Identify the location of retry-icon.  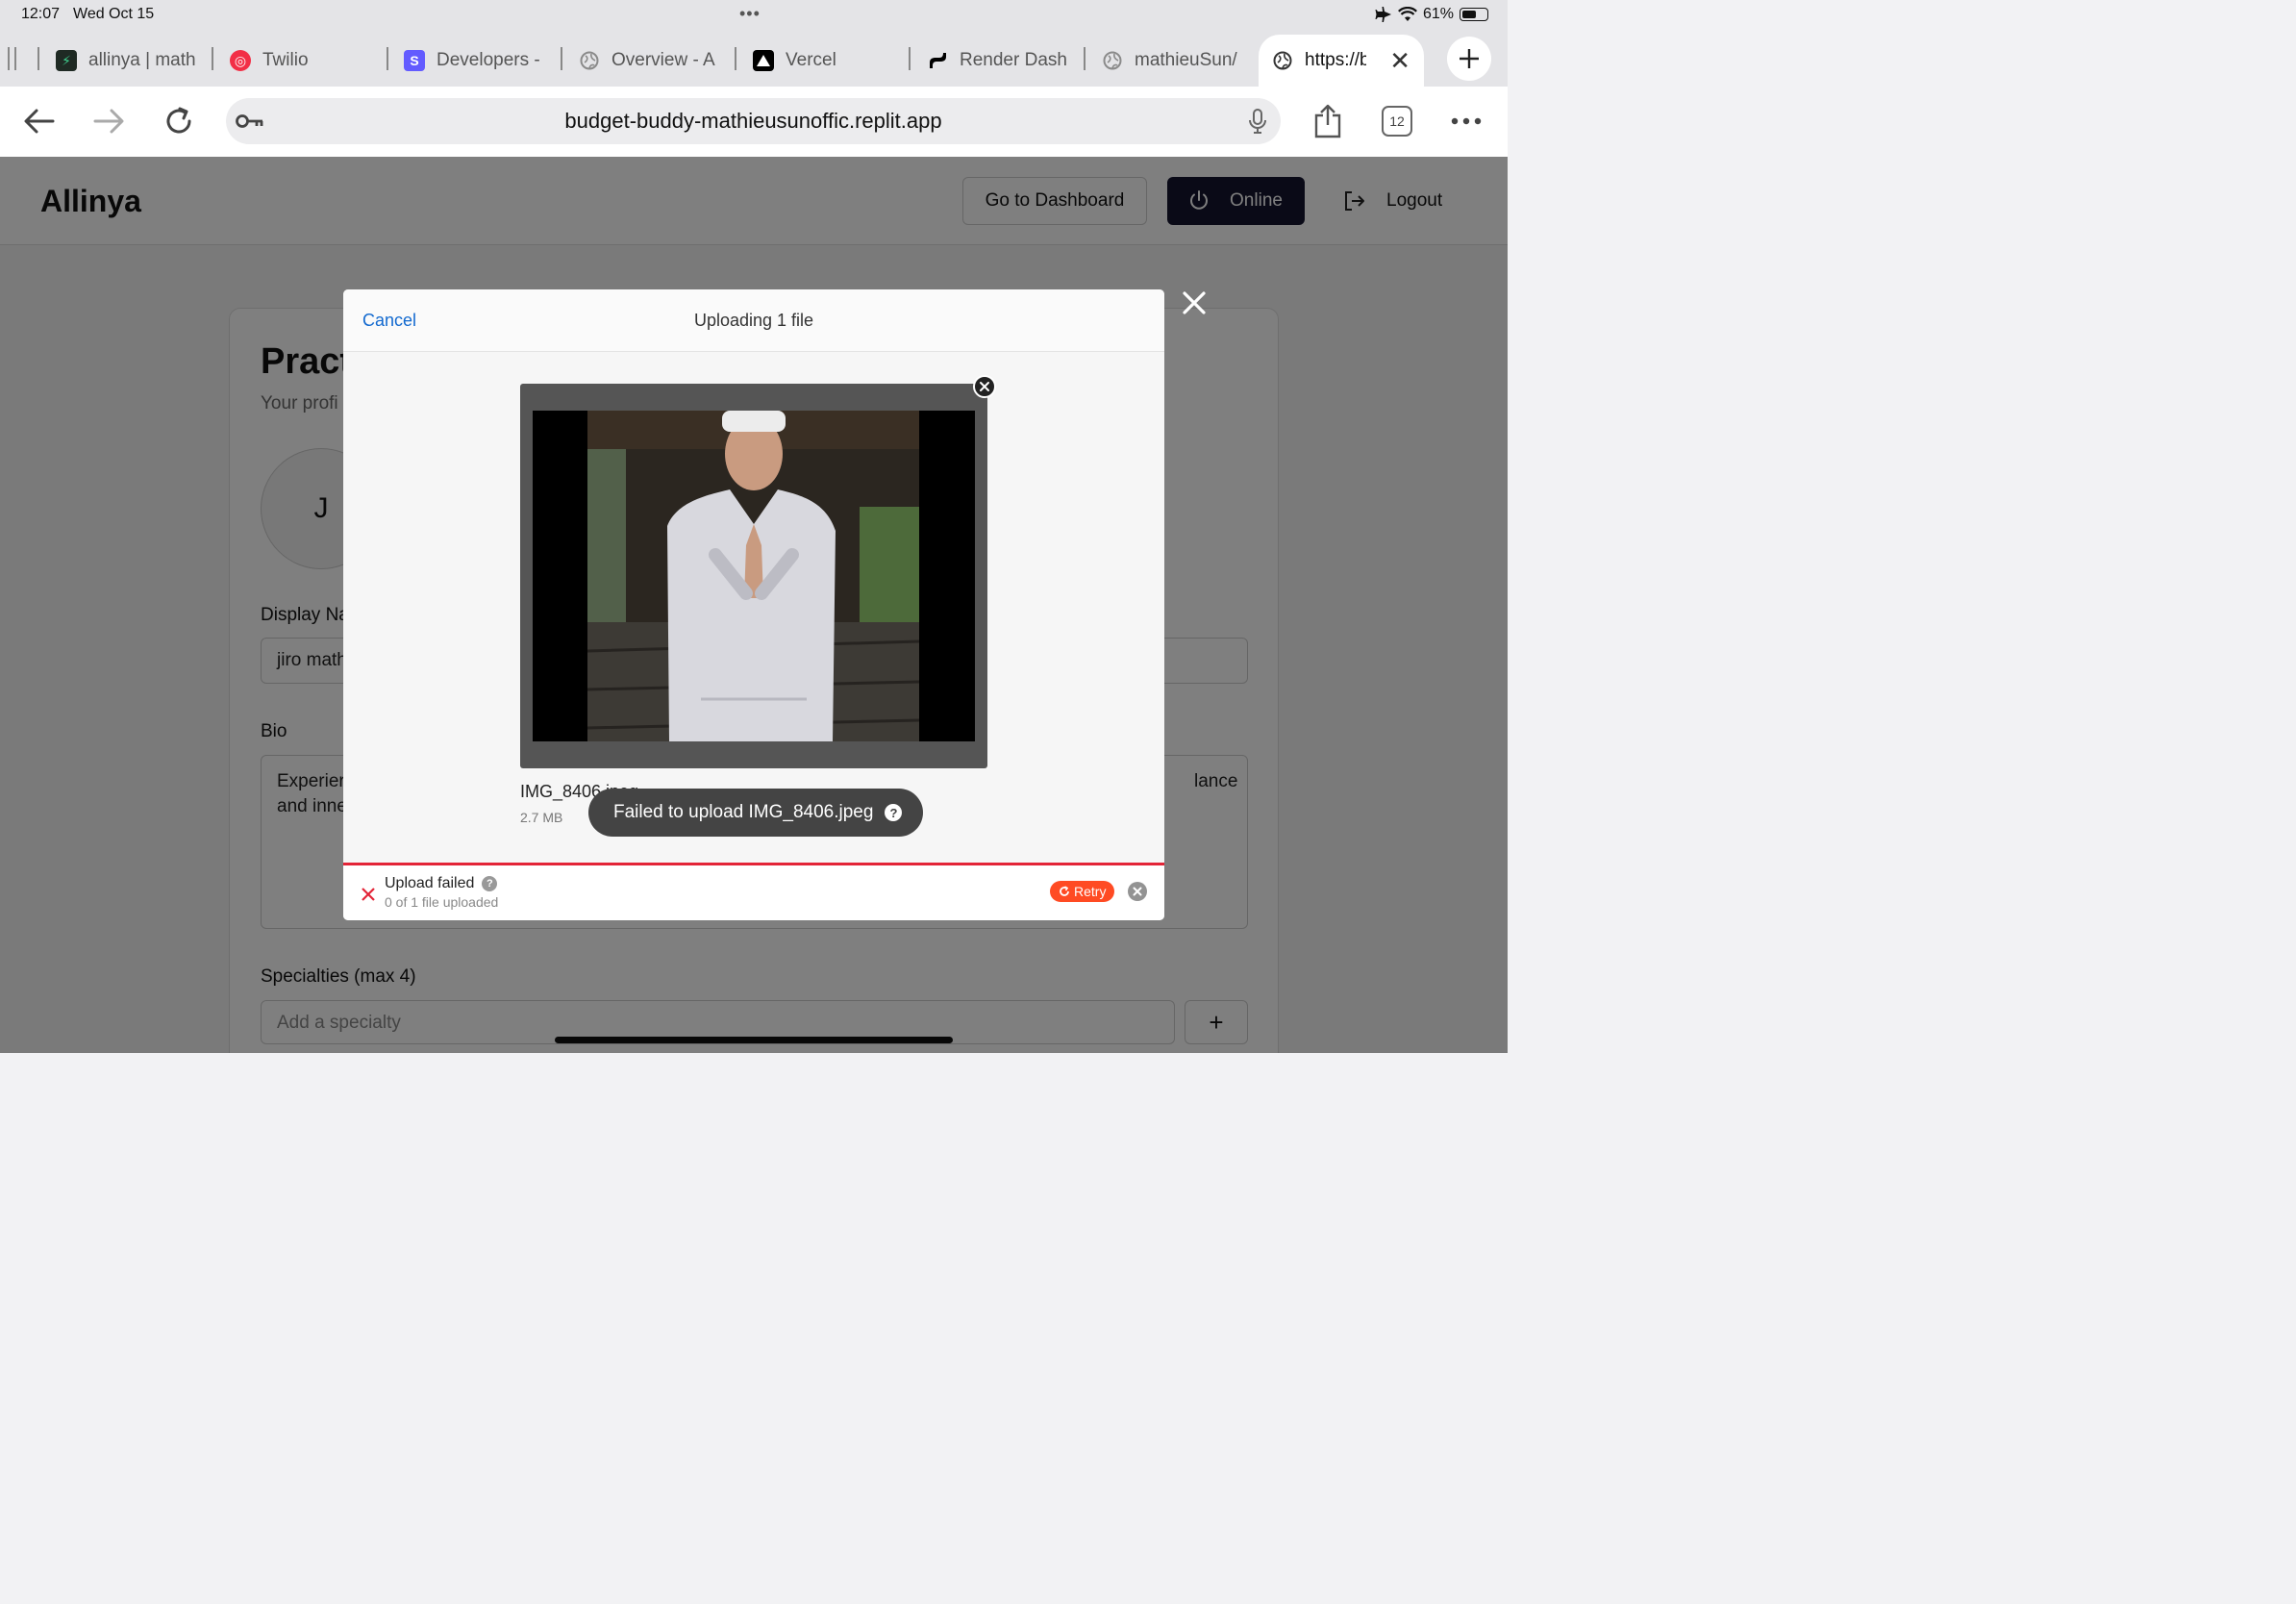
(1064, 891).